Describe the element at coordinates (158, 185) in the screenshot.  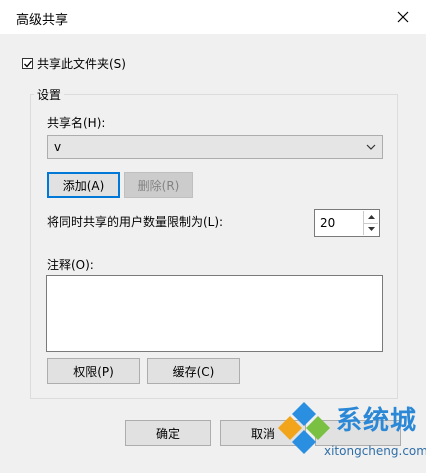
I see `remove-button: 删除(R)` at that location.